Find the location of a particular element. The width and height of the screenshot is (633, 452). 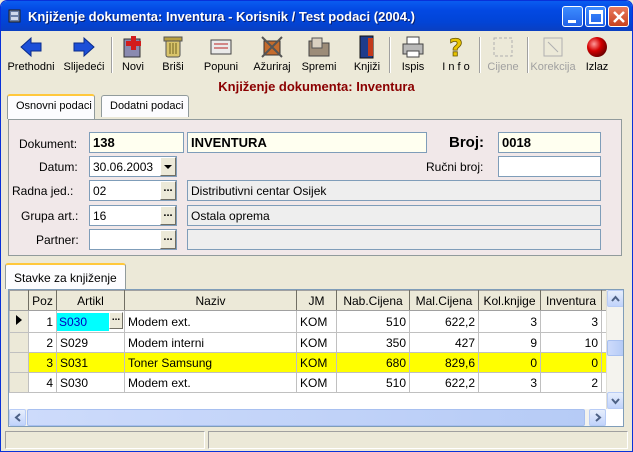

table-cell: 9 is located at coordinates (509, 342).